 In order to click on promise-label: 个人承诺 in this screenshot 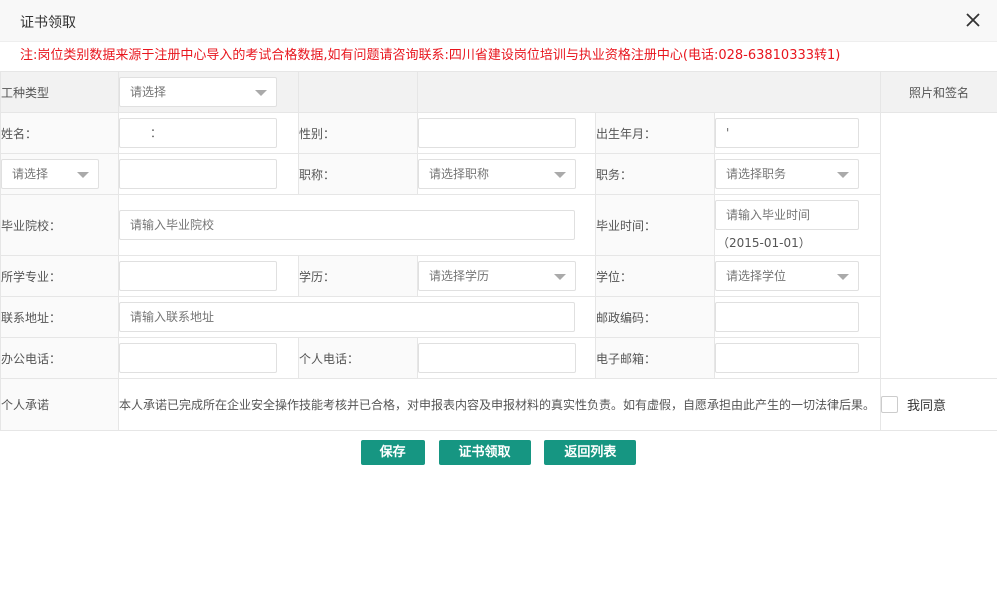, I will do `click(59, 404)`.